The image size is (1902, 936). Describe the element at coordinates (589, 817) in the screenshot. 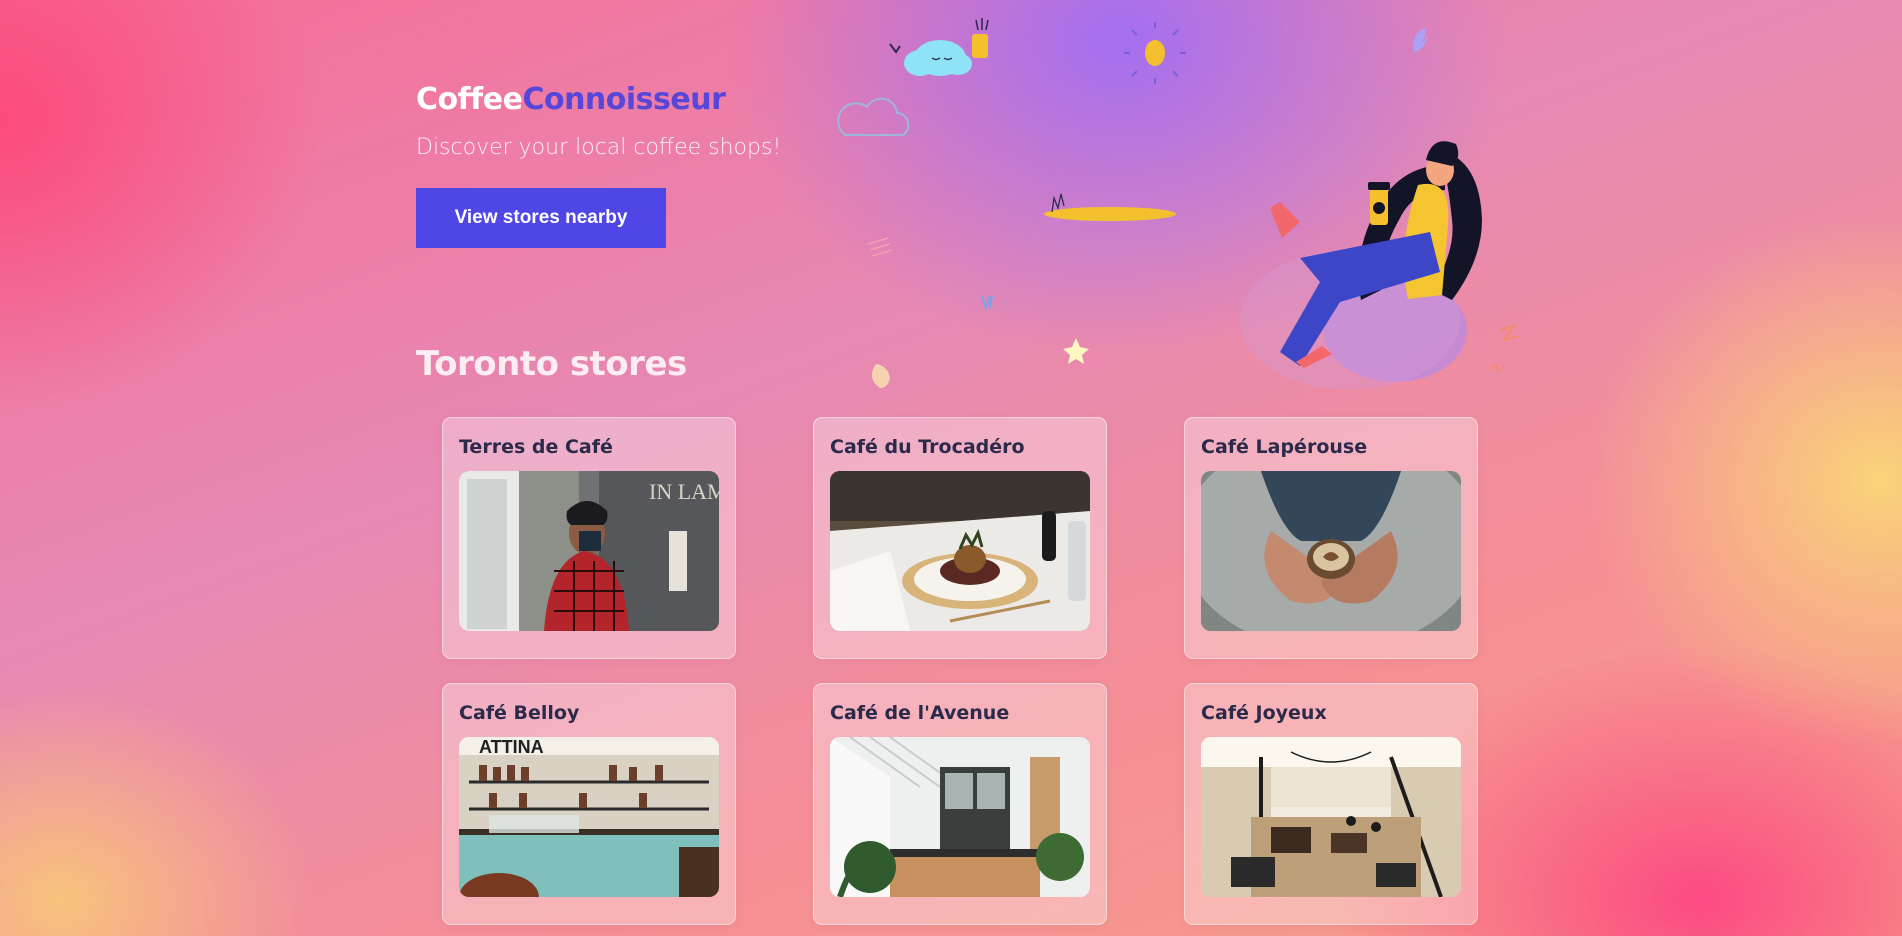

I see `store-photo: ATTINA` at that location.